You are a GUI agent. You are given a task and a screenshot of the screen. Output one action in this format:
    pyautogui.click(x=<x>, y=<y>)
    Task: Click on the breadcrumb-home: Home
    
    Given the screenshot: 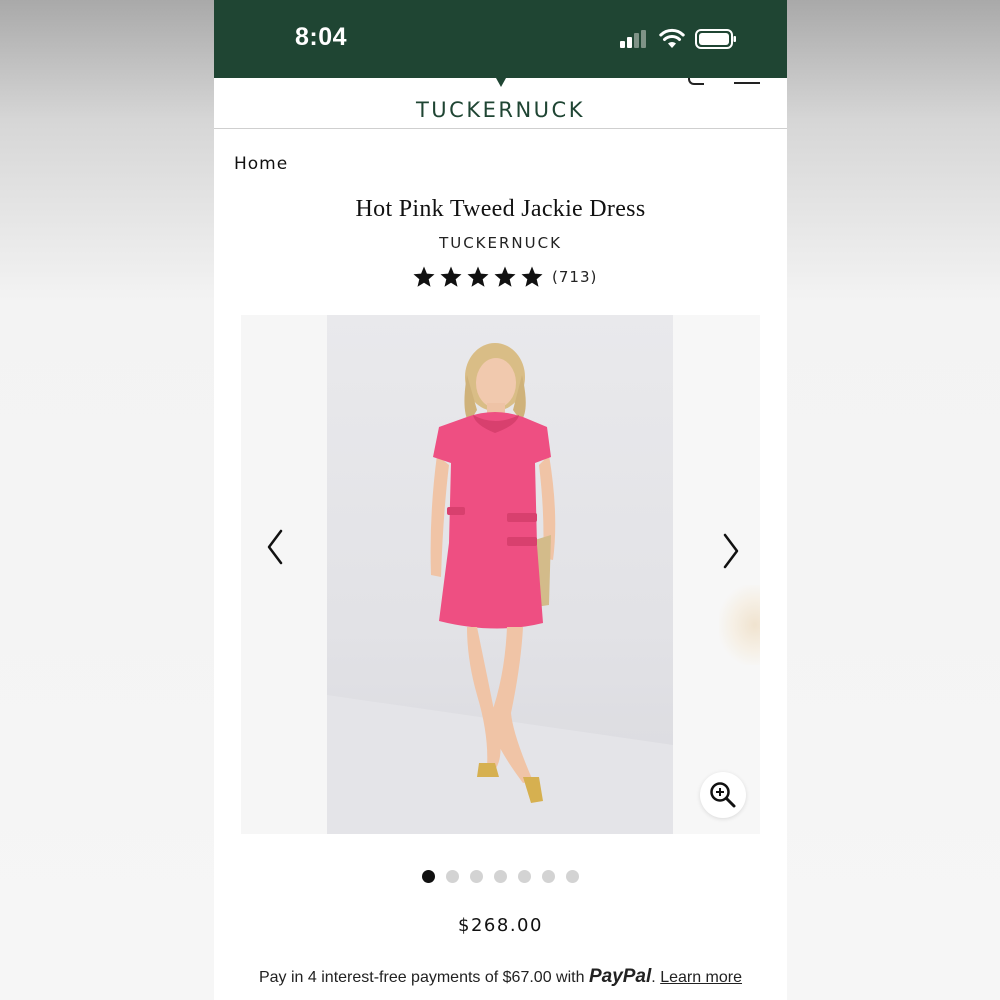 What is the action you would take?
    pyautogui.click(x=261, y=164)
    